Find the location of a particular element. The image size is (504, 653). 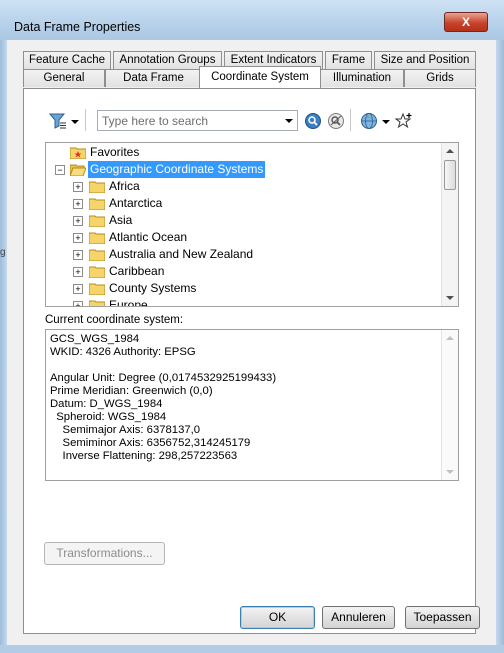

open-folder-icon is located at coordinates (78, 170).